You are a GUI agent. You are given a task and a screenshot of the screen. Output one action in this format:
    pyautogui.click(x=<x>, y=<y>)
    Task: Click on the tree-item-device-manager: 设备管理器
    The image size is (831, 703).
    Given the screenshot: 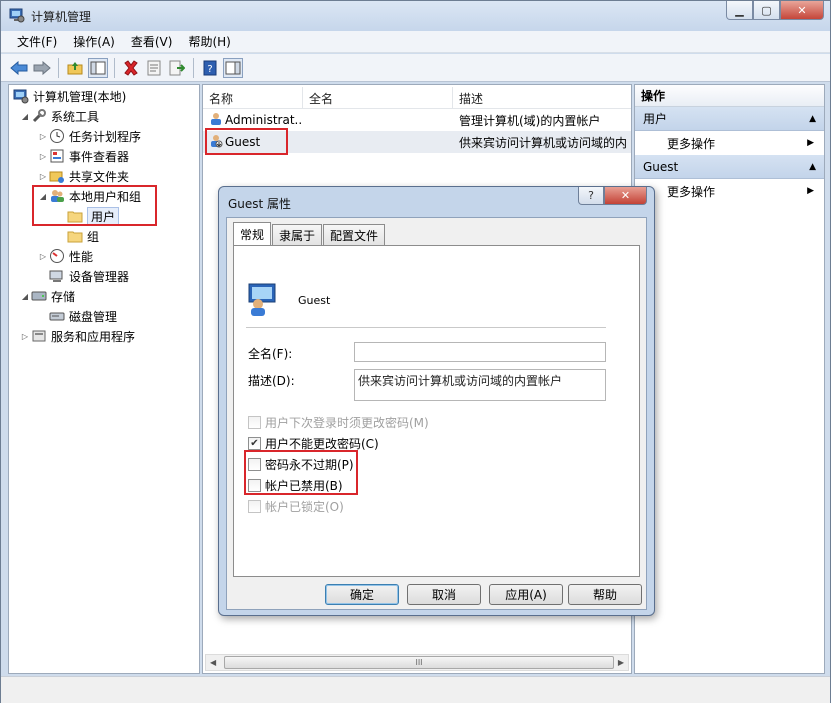 What is the action you would take?
    pyautogui.click(x=89, y=276)
    